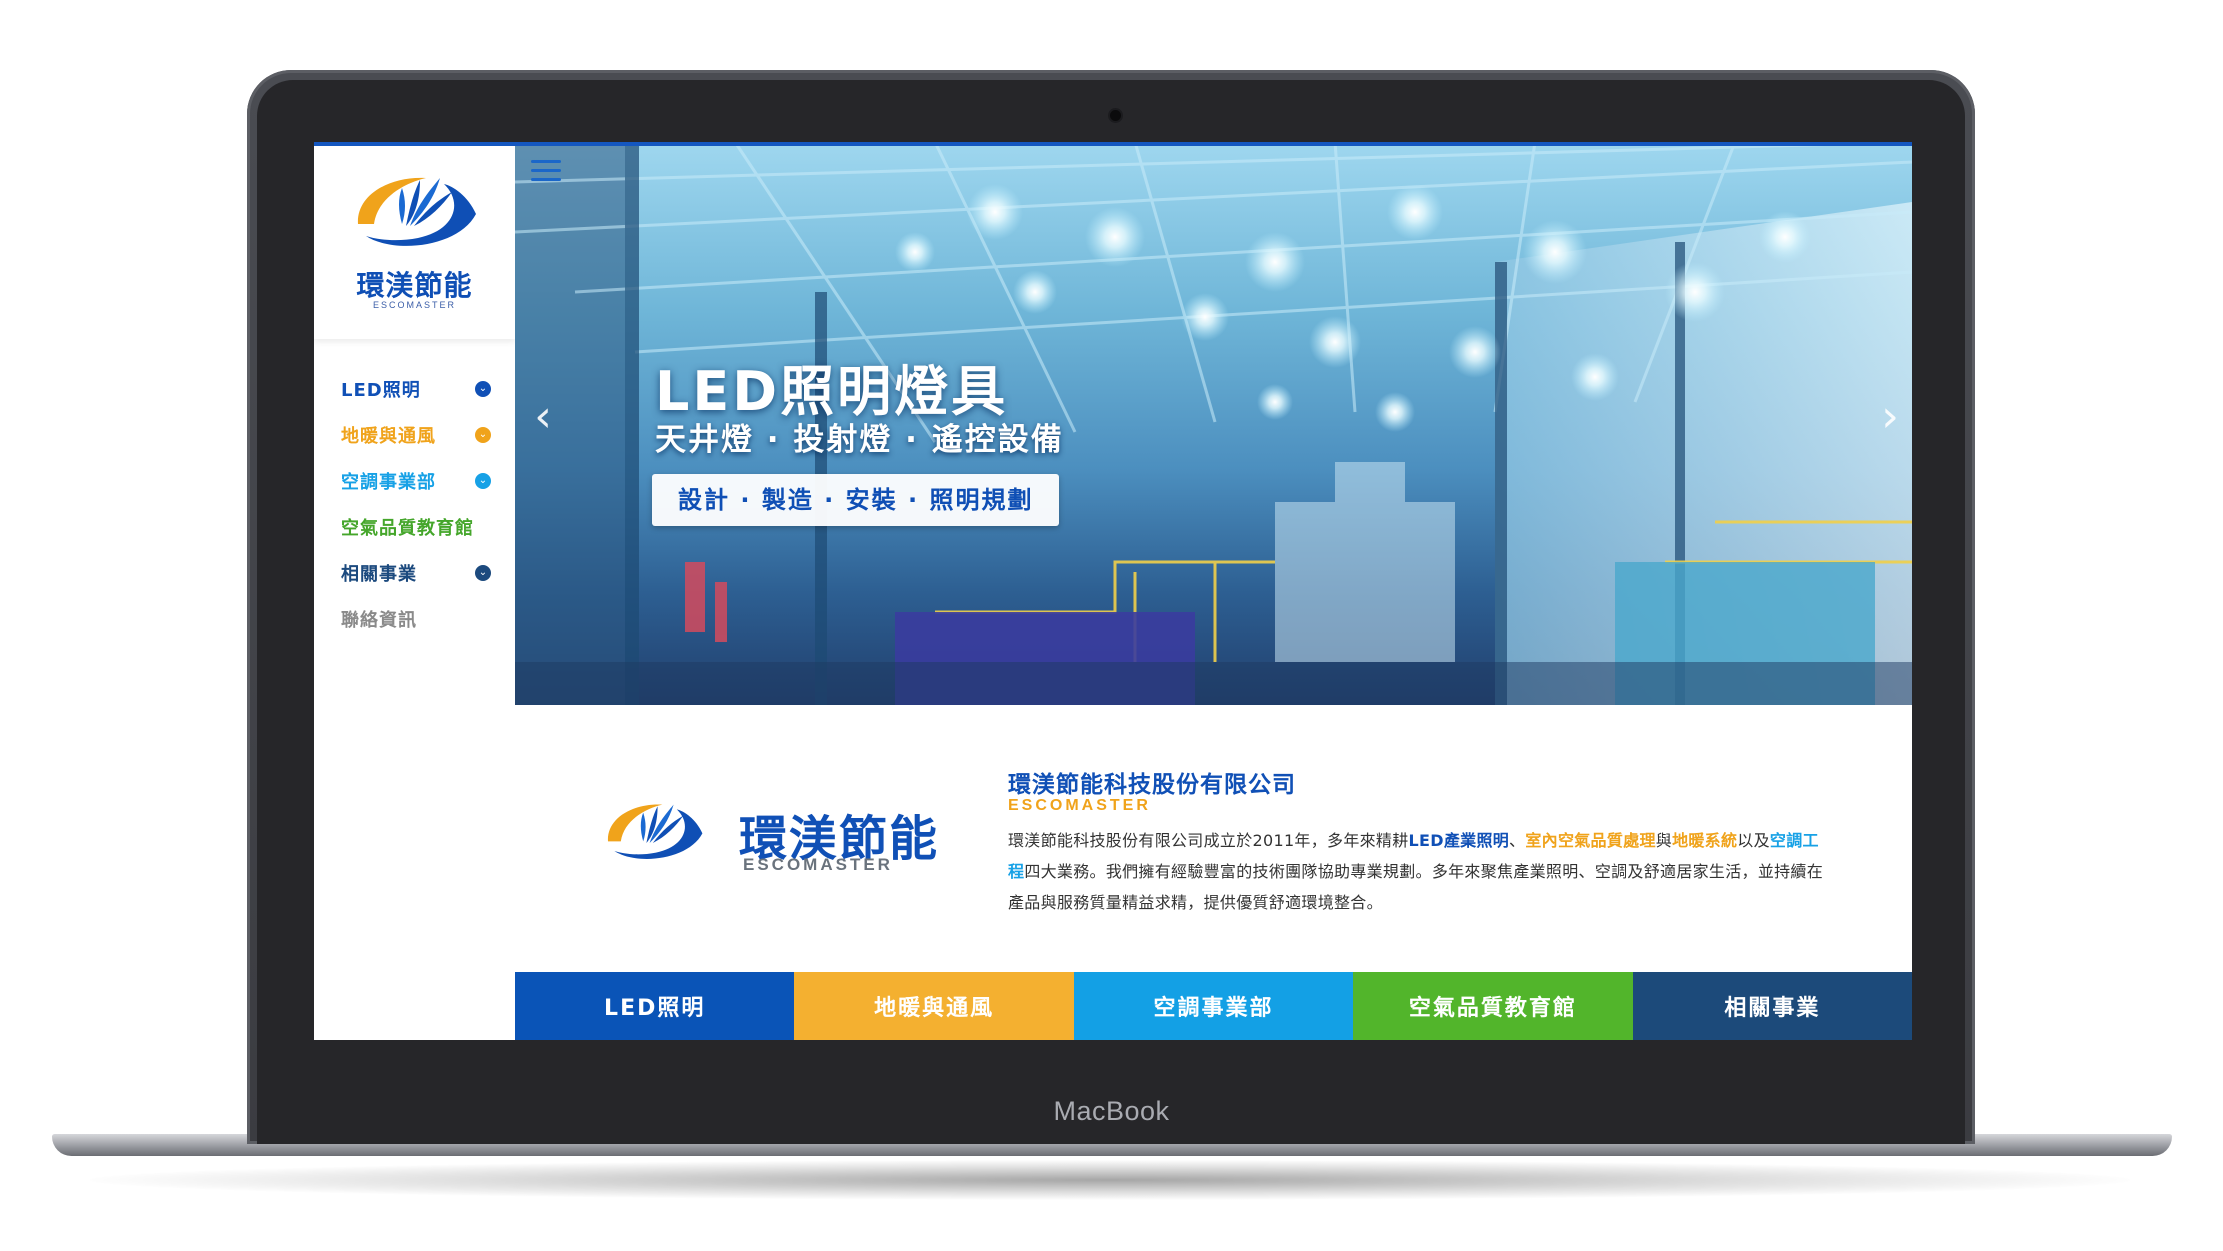 This screenshot has width=2223, height=1251. Describe the element at coordinates (934, 1006) in the screenshot. I see `tab-floor-heating: 地暖與通風` at that location.